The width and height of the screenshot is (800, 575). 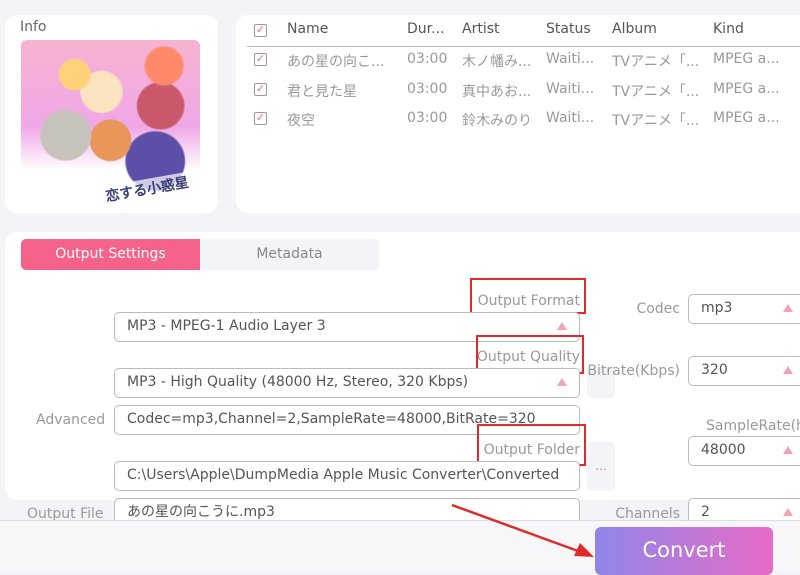 I want to click on arrow-head, so click(x=584, y=550).